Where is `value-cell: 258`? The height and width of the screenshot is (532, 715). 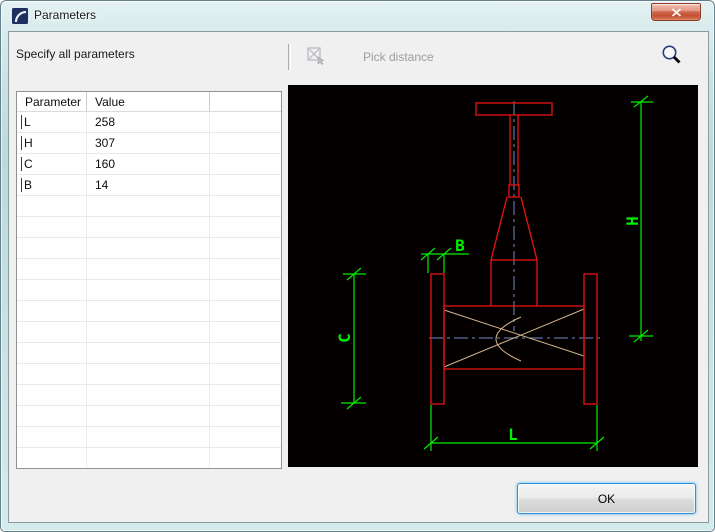 value-cell: 258 is located at coordinates (148, 122).